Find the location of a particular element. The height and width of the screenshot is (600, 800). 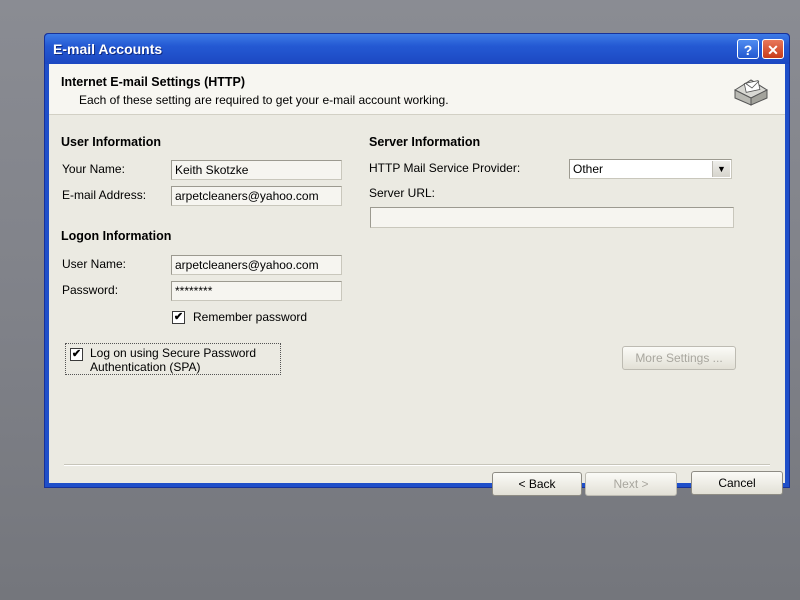

provider-value: Other is located at coordinates (588, 169).